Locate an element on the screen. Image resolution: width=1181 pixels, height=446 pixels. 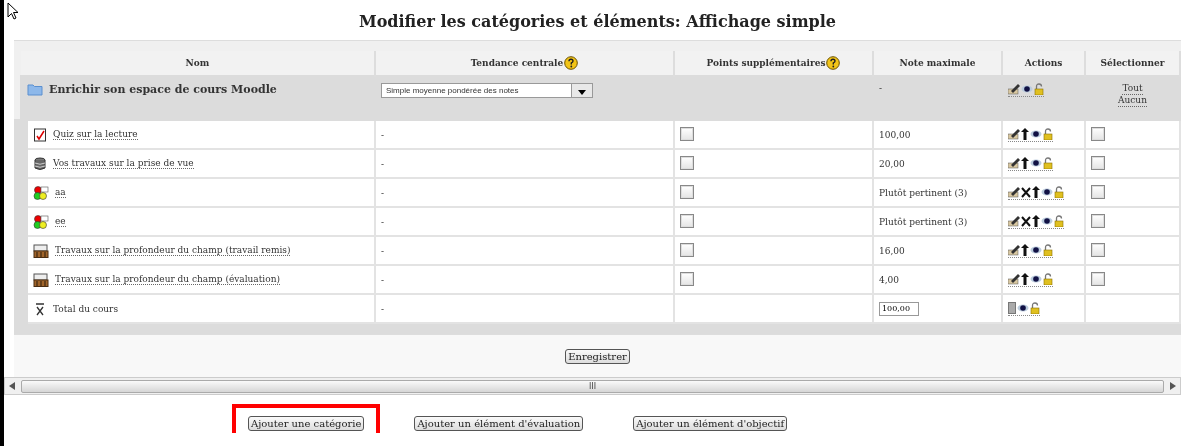
horizontal-scrollbar: III is located at coordinates (592, 386).